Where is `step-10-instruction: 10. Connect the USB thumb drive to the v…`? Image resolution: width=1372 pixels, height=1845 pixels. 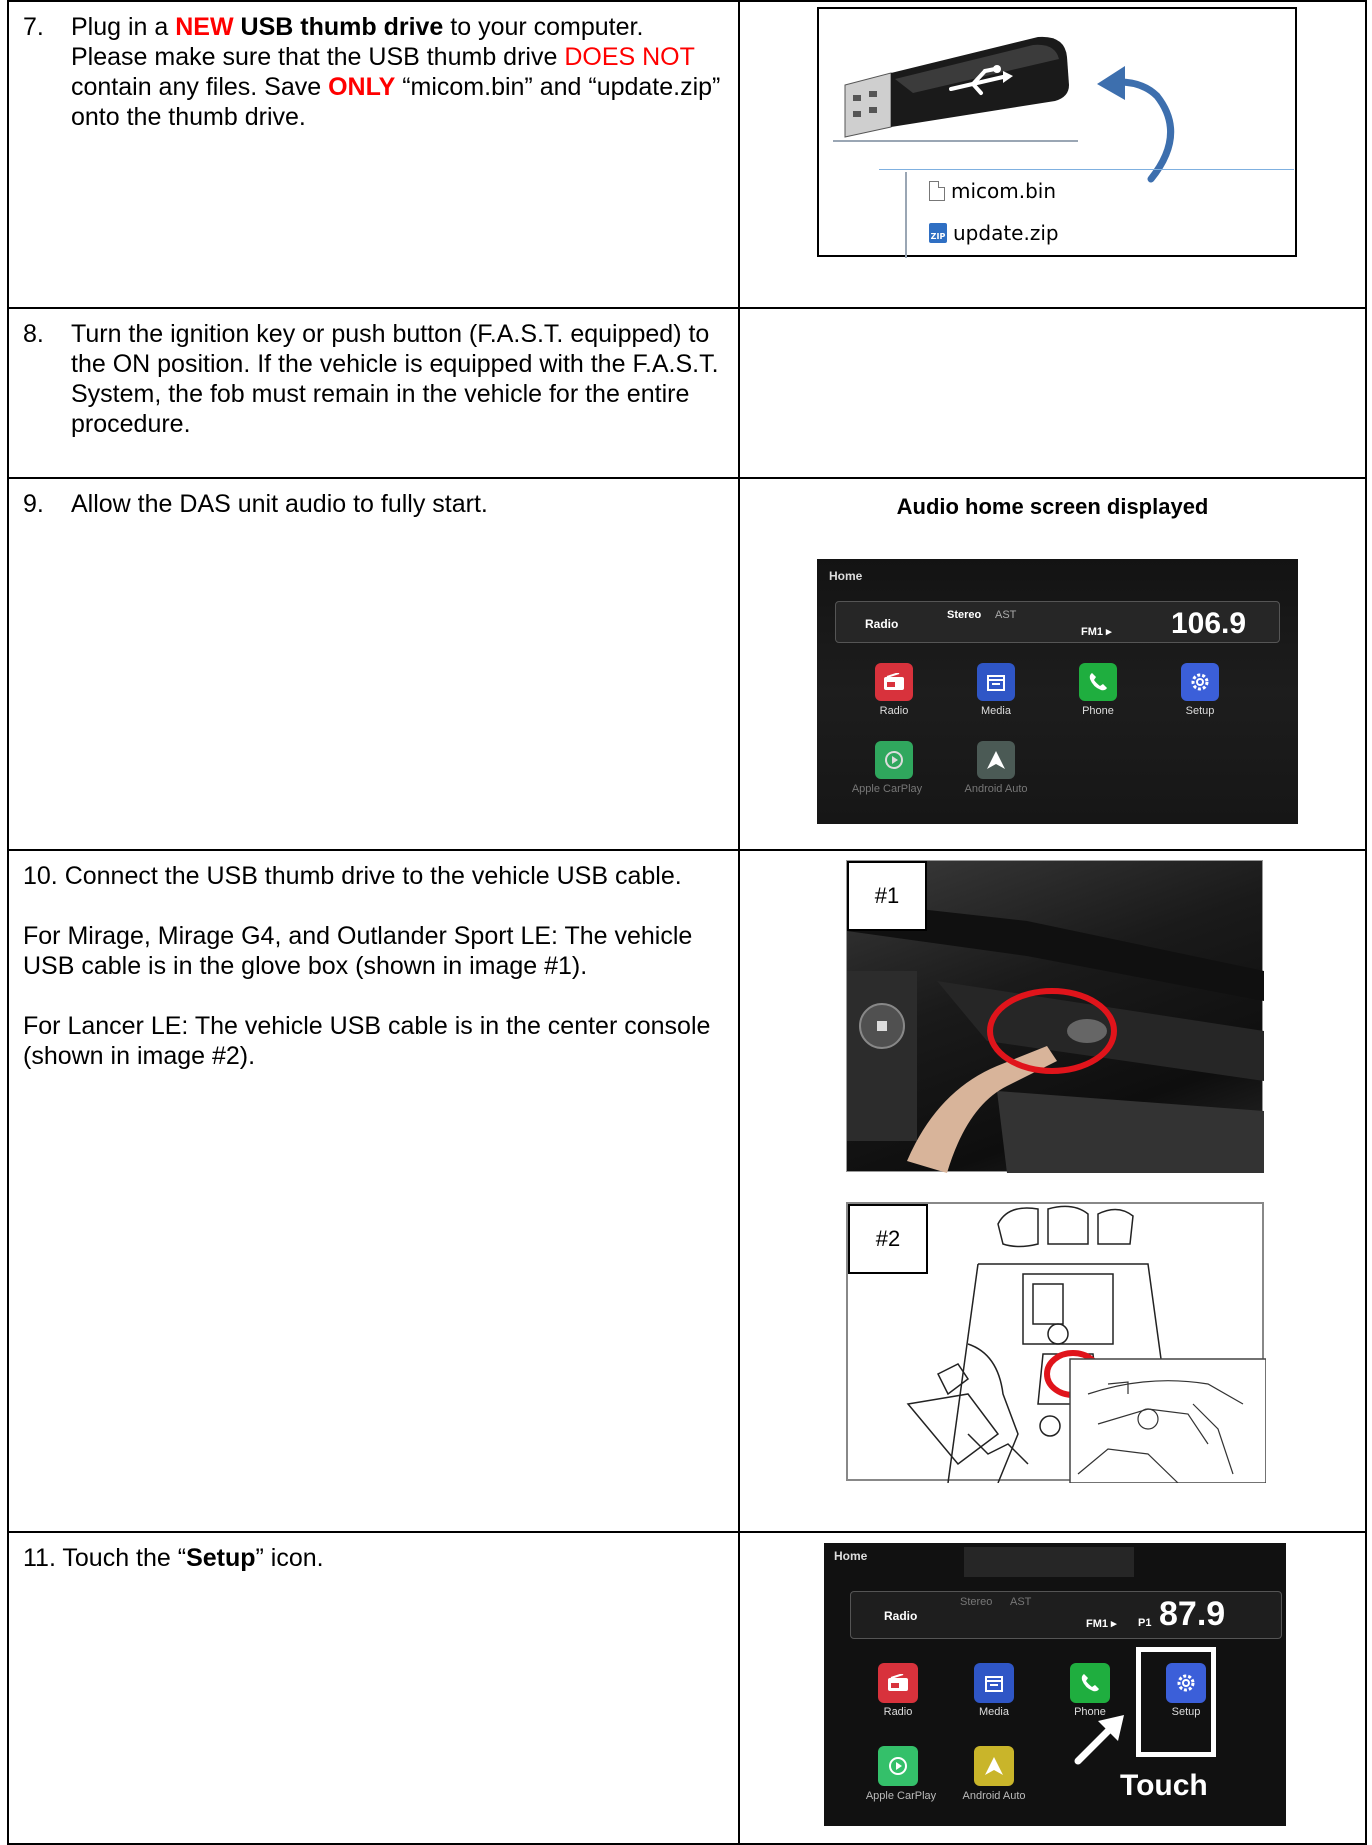
step-10-instruction: 10. Connect the USB thumb drive to the v… is located at coordinates (352, 876).